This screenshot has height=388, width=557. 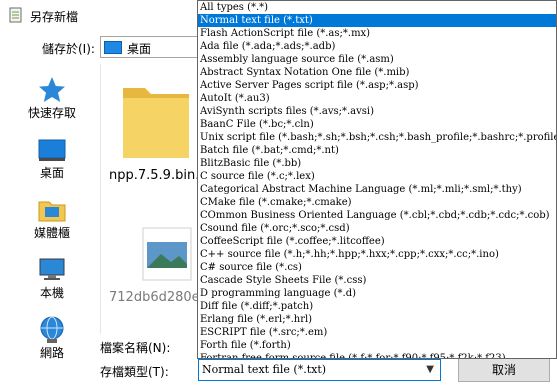 I want to click on file-type-option: Ada file (*.ada;*.ads;*.adb), so click(x=377, y=46).